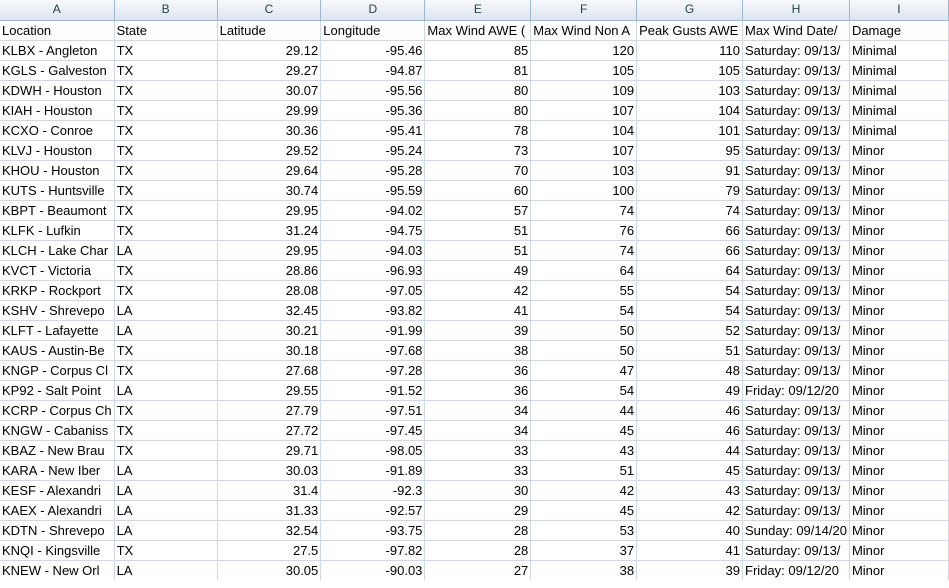 This screenshot has width=949, height=588. I want to click on table-cell: 27.79, so click(269, 410).